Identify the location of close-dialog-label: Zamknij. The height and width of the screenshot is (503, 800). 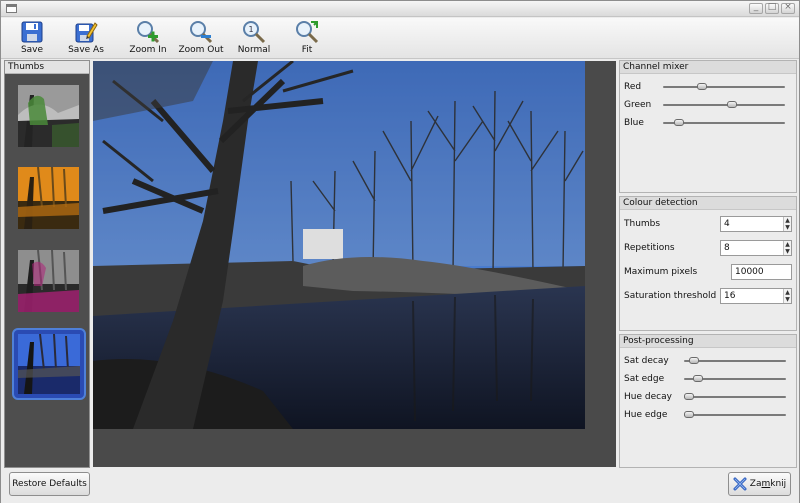
(768, 484).